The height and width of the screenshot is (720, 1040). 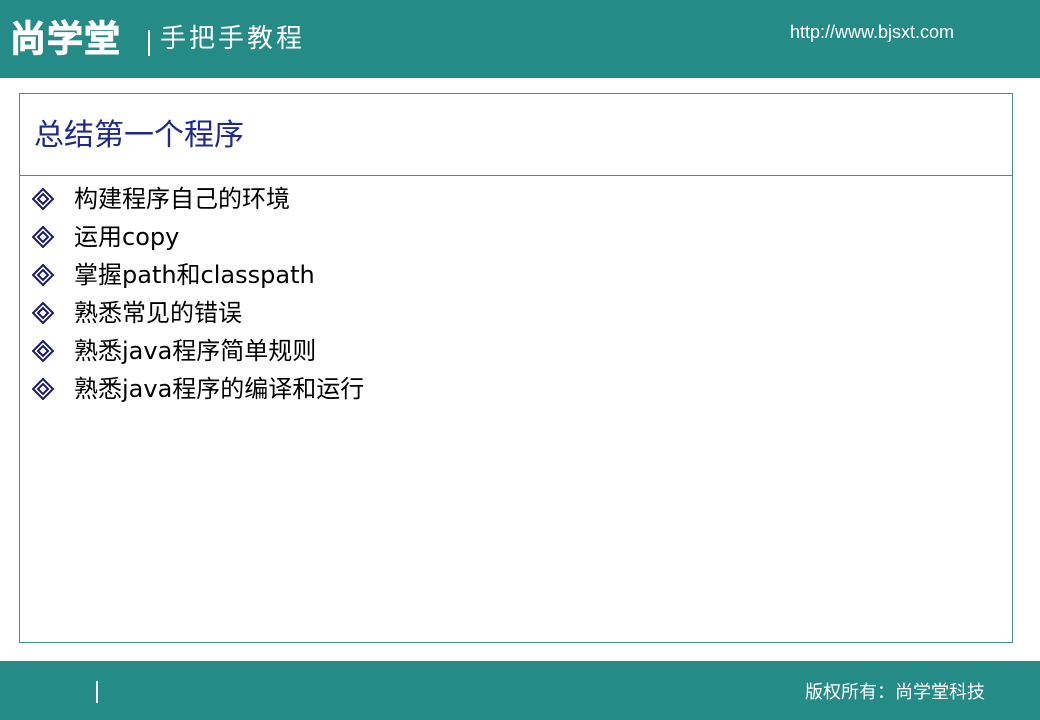 I want to click on bullet-text: 熟悉java程序简单规则, so click(x=195, y=351).